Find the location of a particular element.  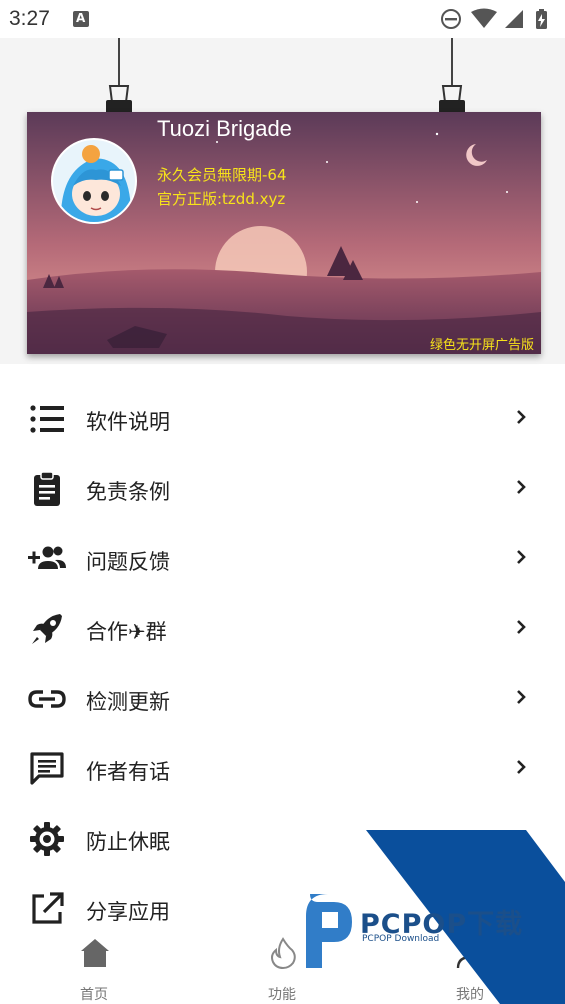

menu-label: 问题反馈 is located at coordinates (128, 562).